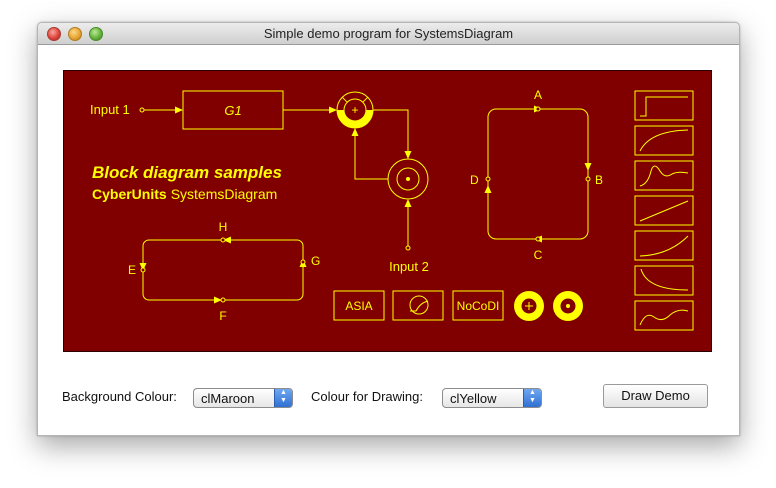 The width and height of the screenshot is (776, 488). What do you see at coordinates (367, 396) in the screenshot?
I see `drawing-colour-label: Colour for Drawing:` at bounding box center [367, 396].